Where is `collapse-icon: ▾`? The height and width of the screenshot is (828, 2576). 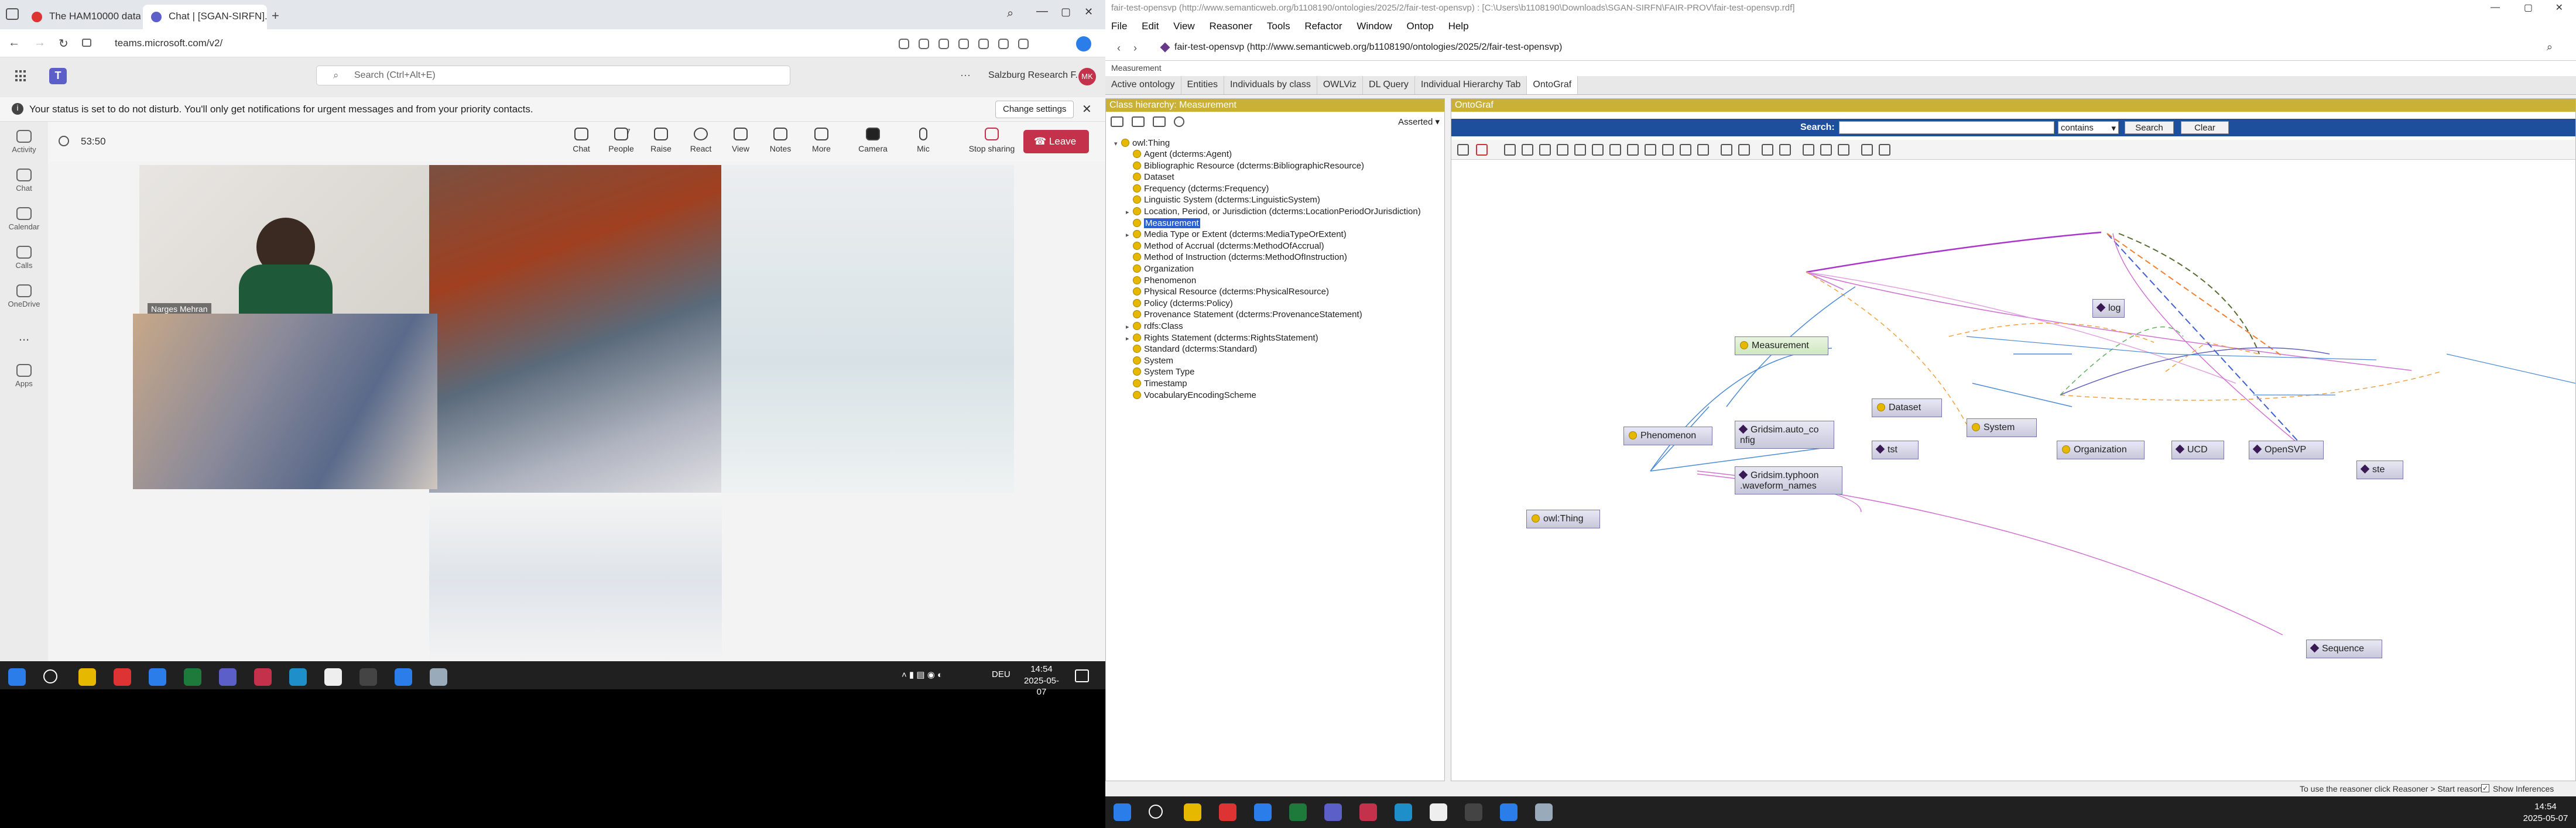
collapse-icon: ▾ is located at coordinates (1117, 144).